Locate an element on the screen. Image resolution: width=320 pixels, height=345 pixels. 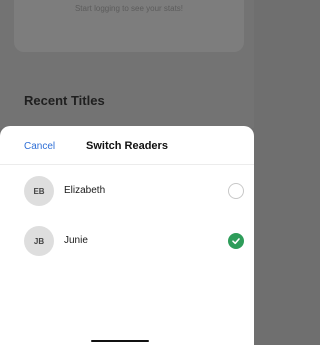
reader-name: Elizabeth is located at coordinates (85, 190).